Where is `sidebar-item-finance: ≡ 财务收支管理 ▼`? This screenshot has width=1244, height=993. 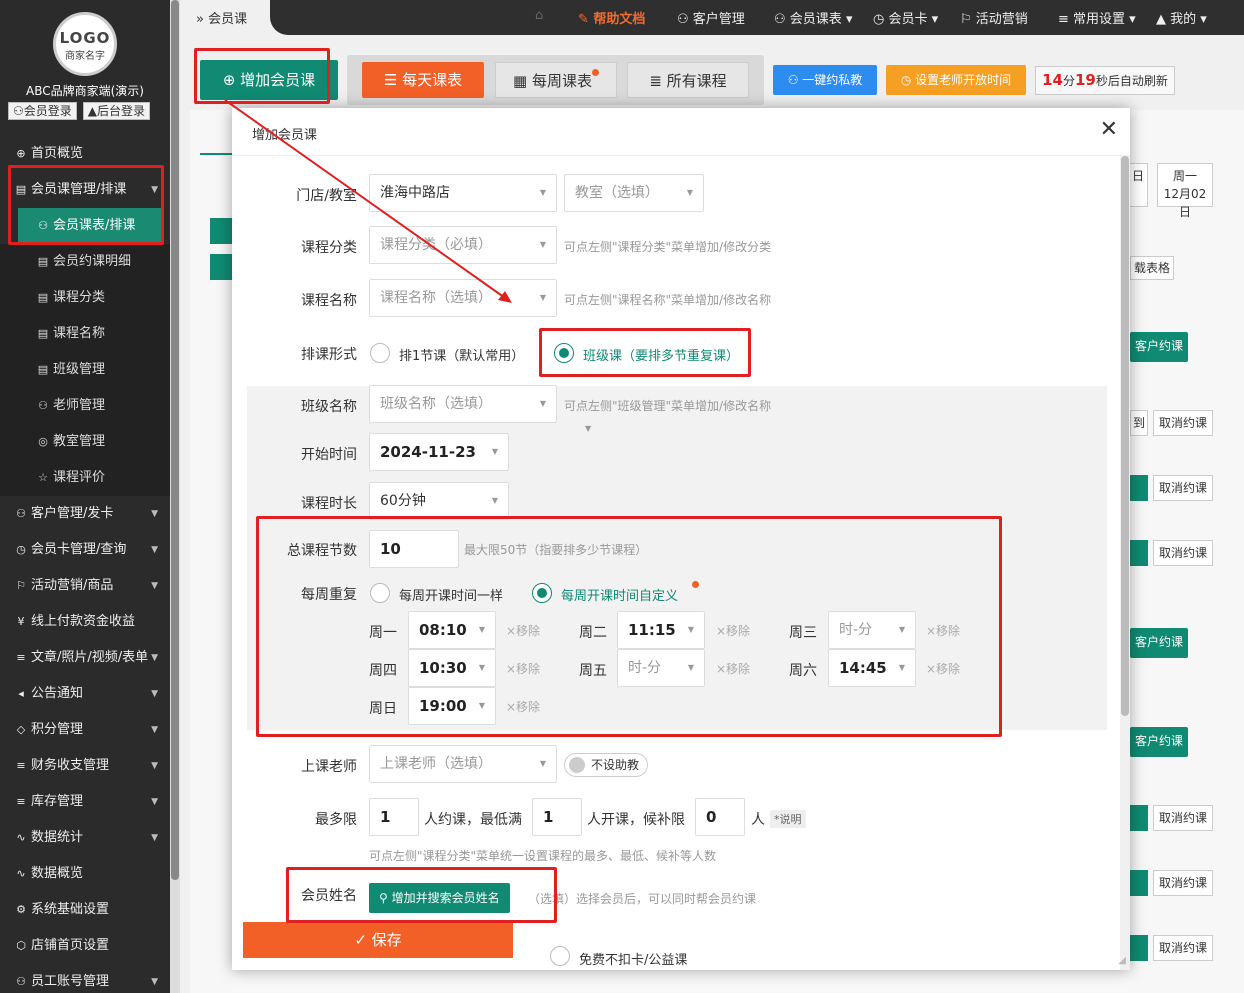
sidebar-item-finance: ≡ 财务收支管理 ▼ is located at coordinates (85, 766).